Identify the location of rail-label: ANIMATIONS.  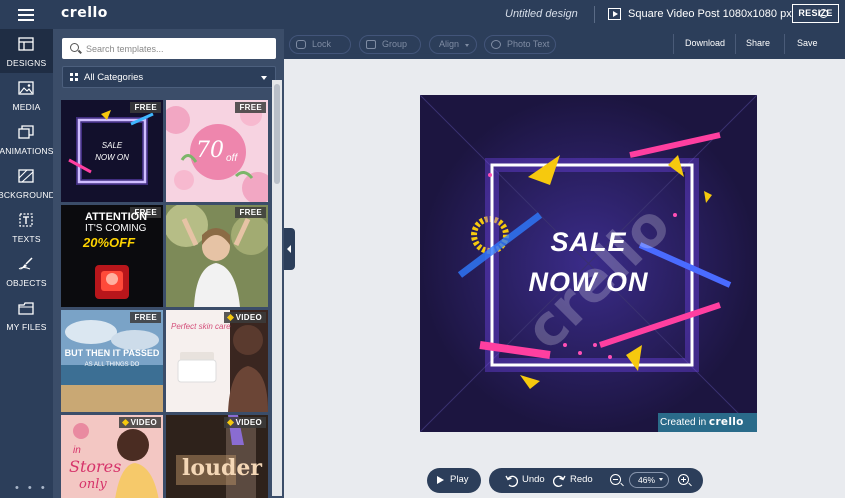
(27, 151).